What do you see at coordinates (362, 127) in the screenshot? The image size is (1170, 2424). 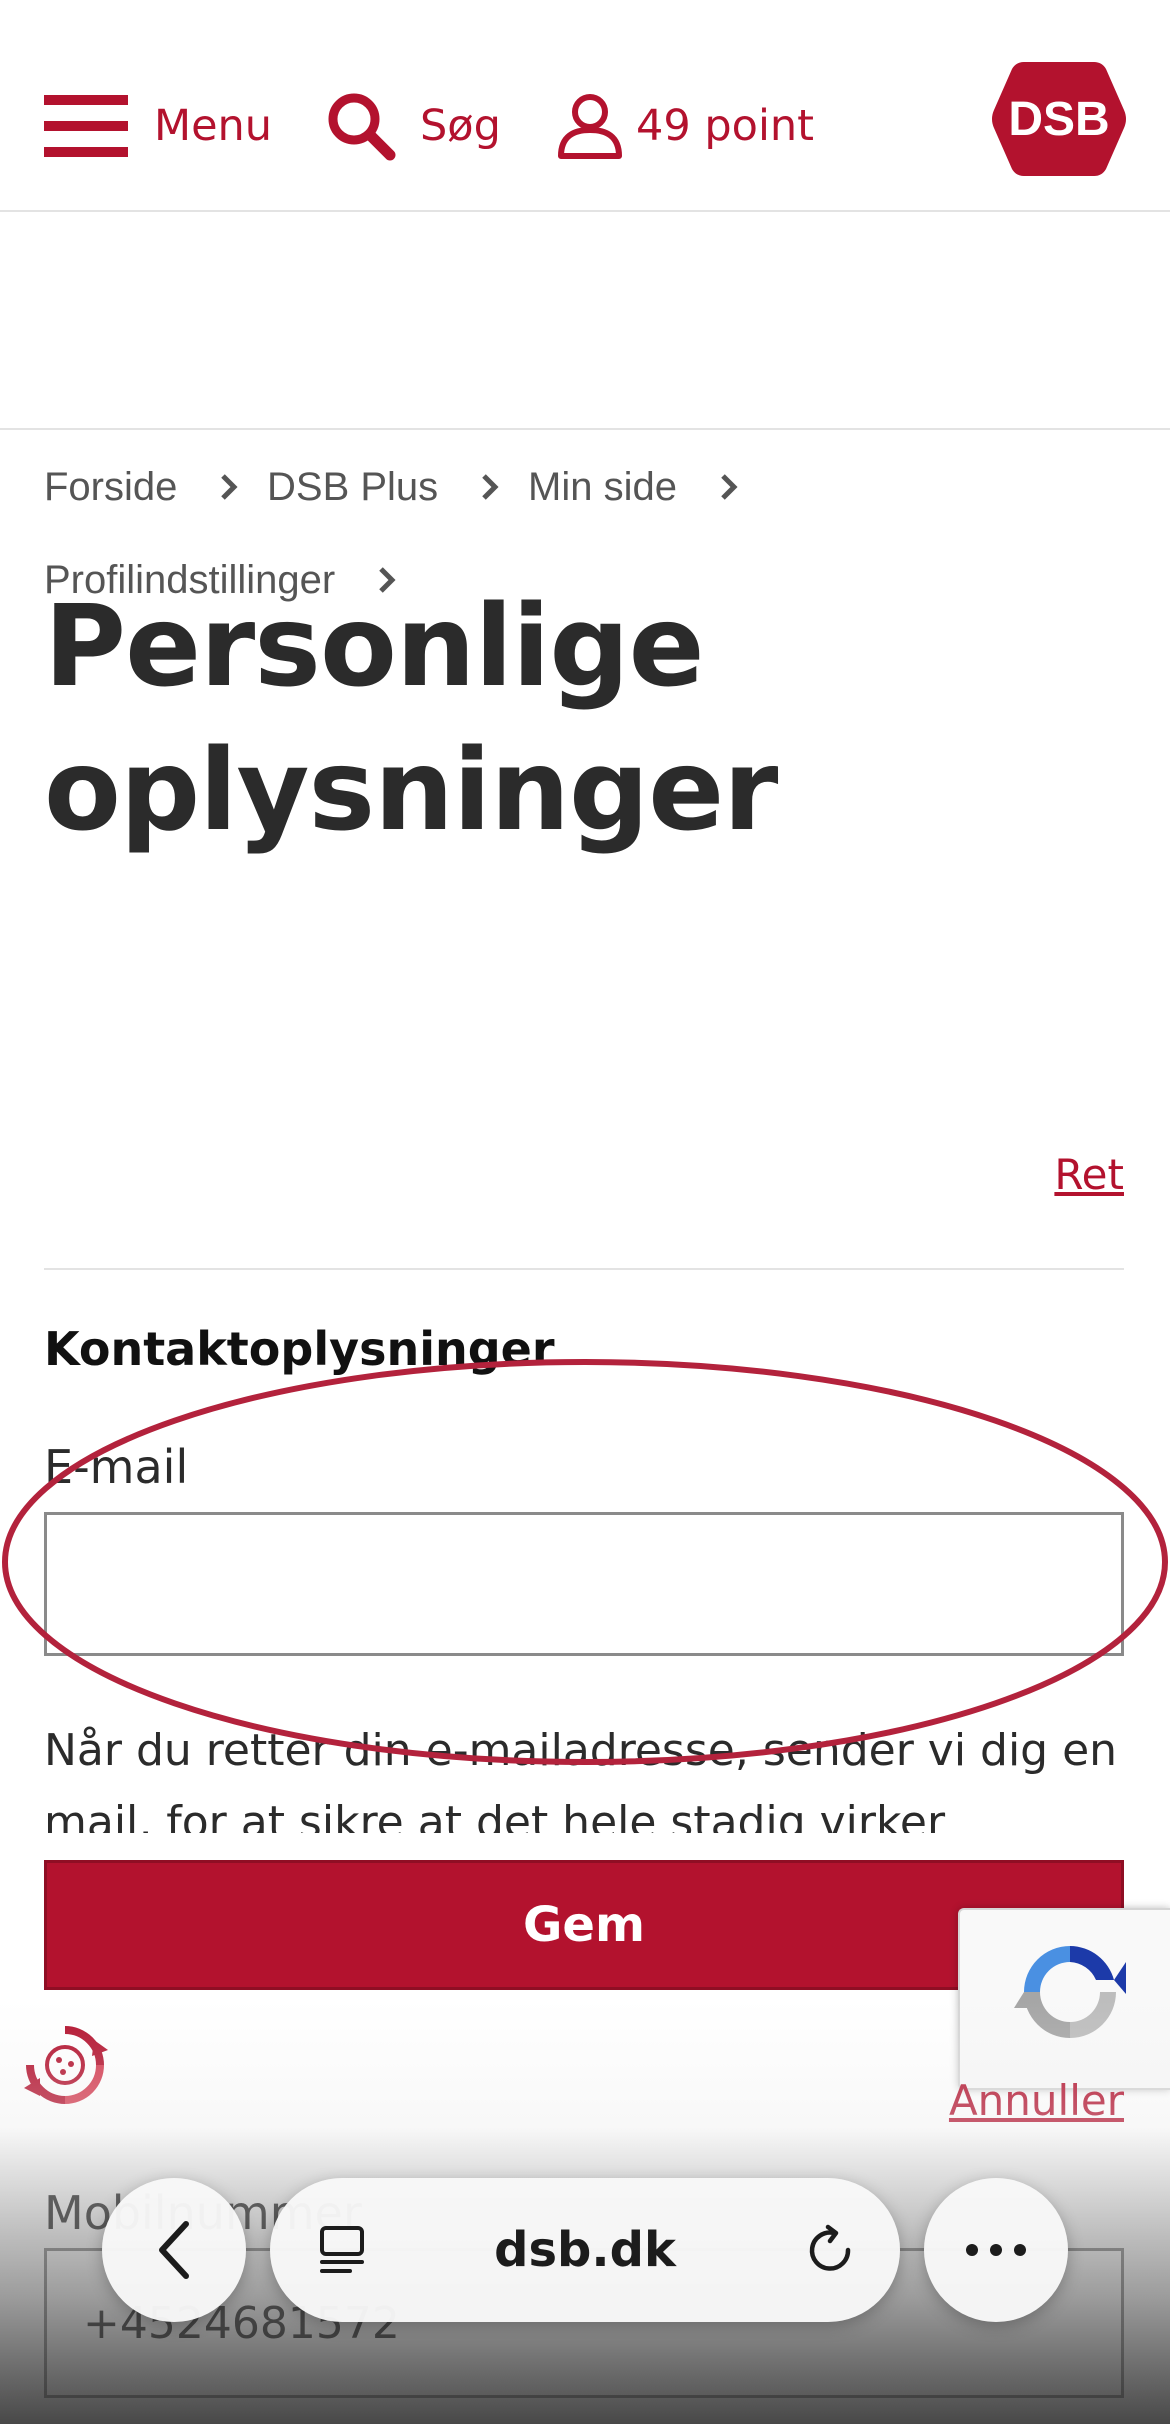 I see `search-icon` at bounding box center [362, 127].